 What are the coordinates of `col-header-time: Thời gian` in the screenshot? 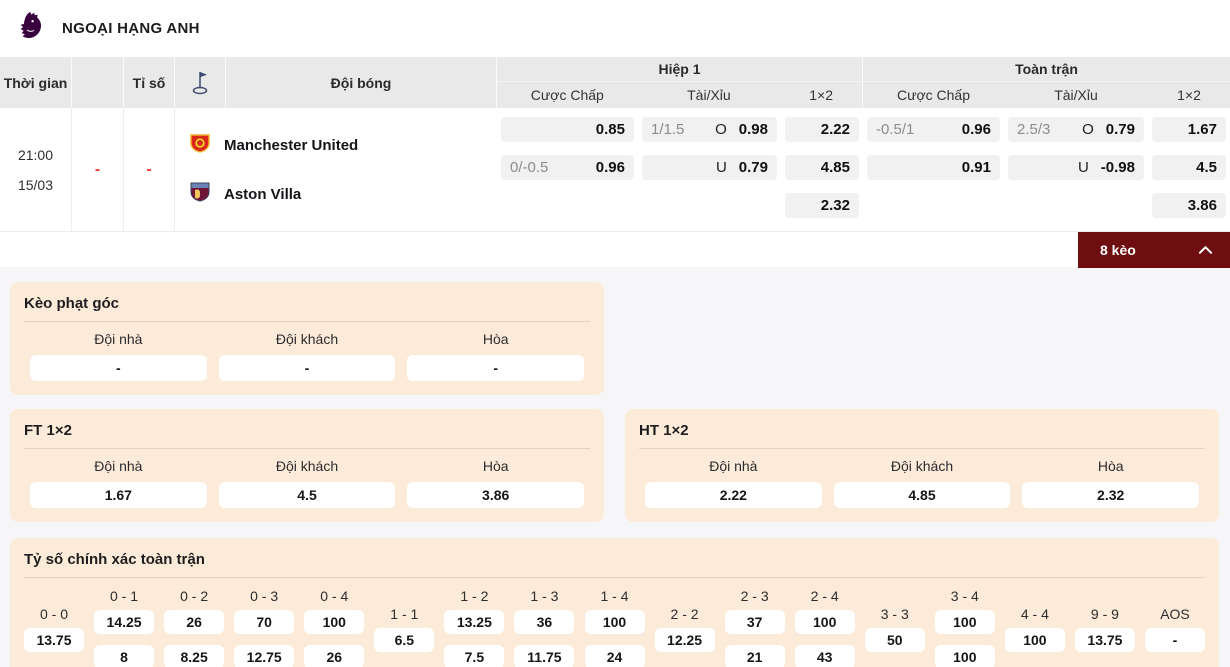 It's located at (36, 82).